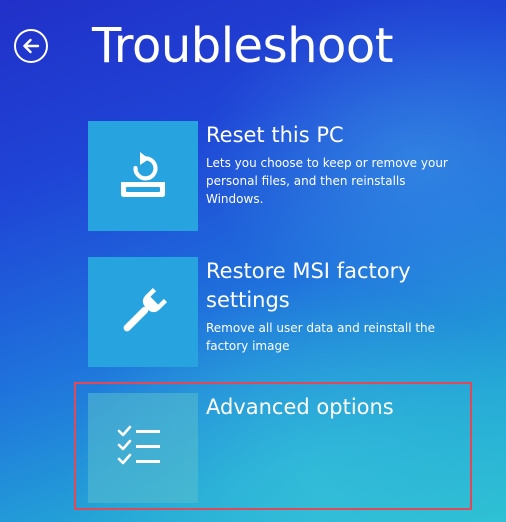 The width and height of the screenshot is (506, 522). I want to click on reset-tile, so click(143, 176).